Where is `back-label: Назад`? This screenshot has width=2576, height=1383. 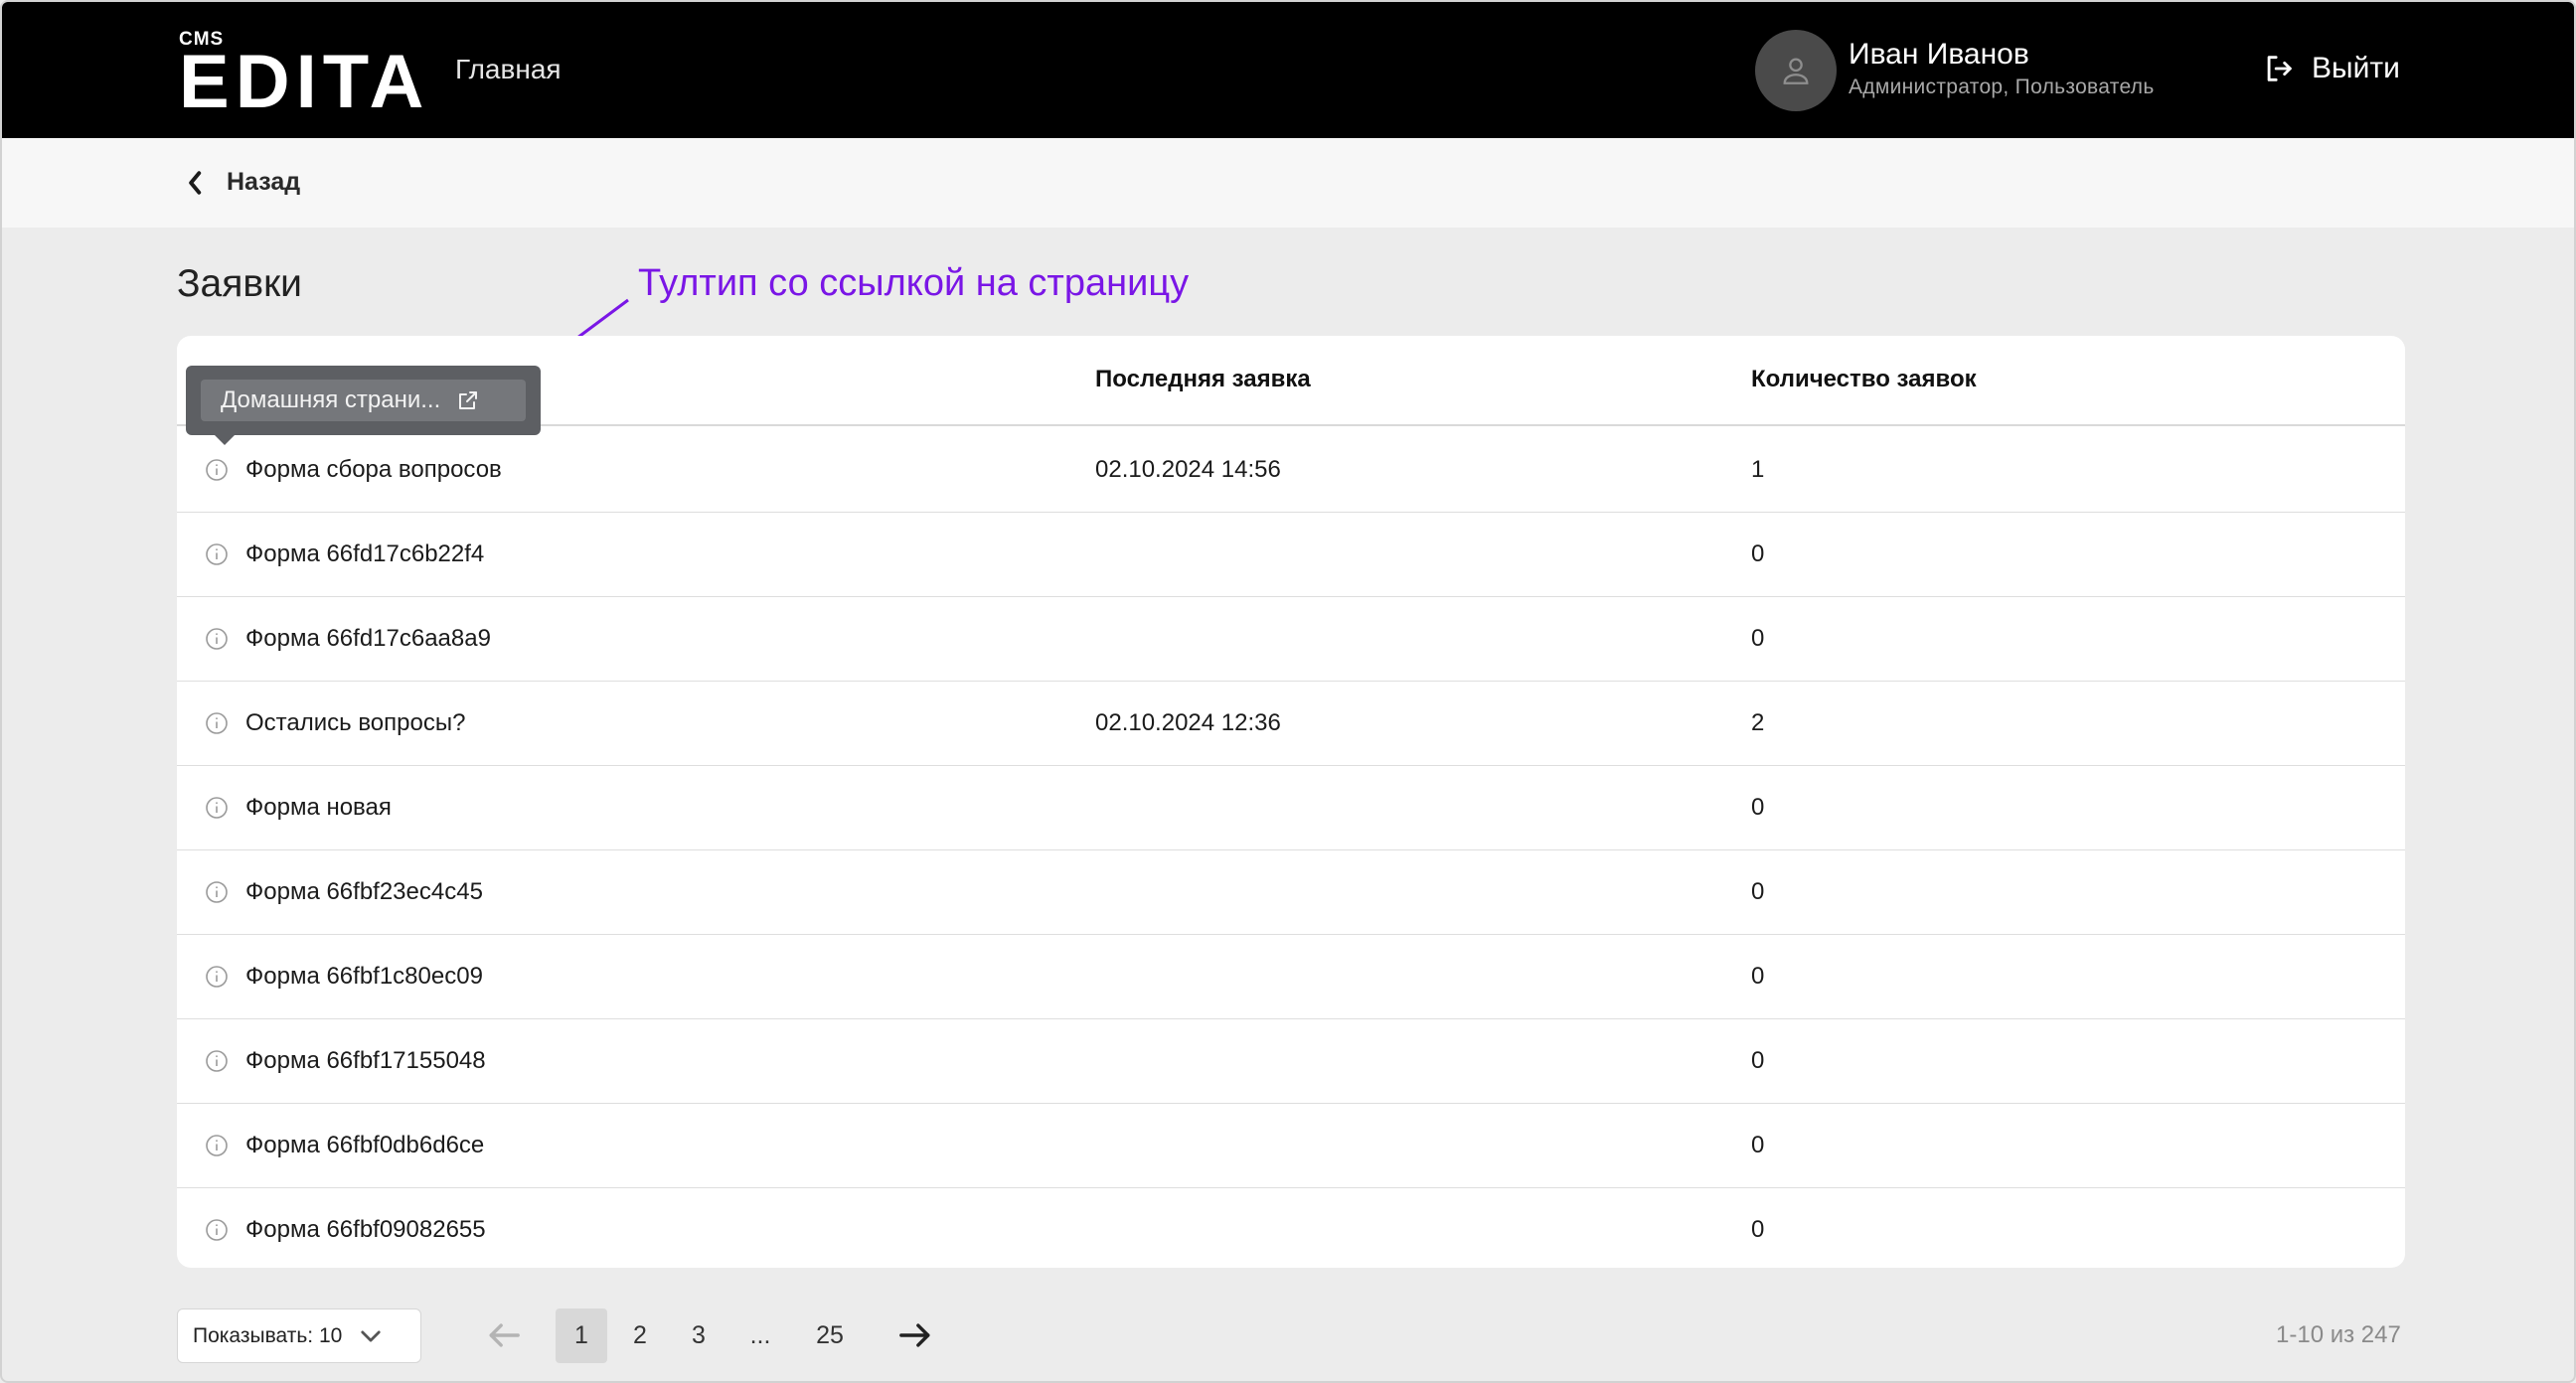
back-label: Назад is located at coordinates (264, 182).